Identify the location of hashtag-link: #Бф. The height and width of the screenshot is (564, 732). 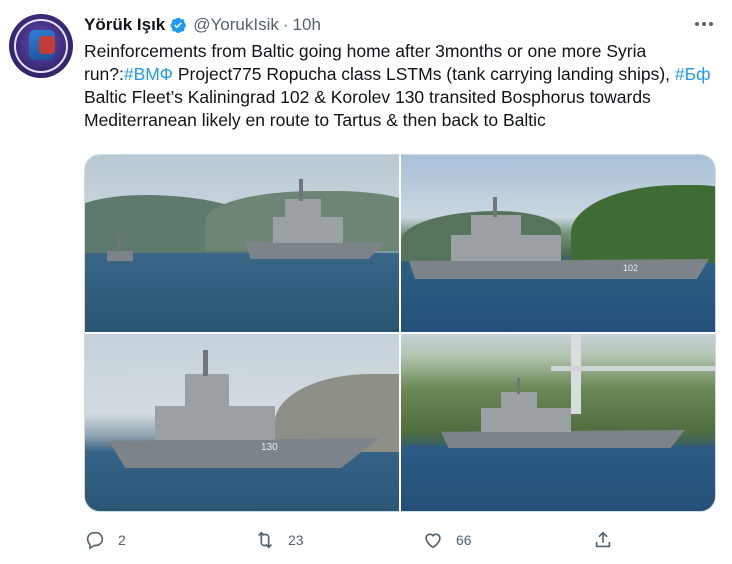
(693, 74).